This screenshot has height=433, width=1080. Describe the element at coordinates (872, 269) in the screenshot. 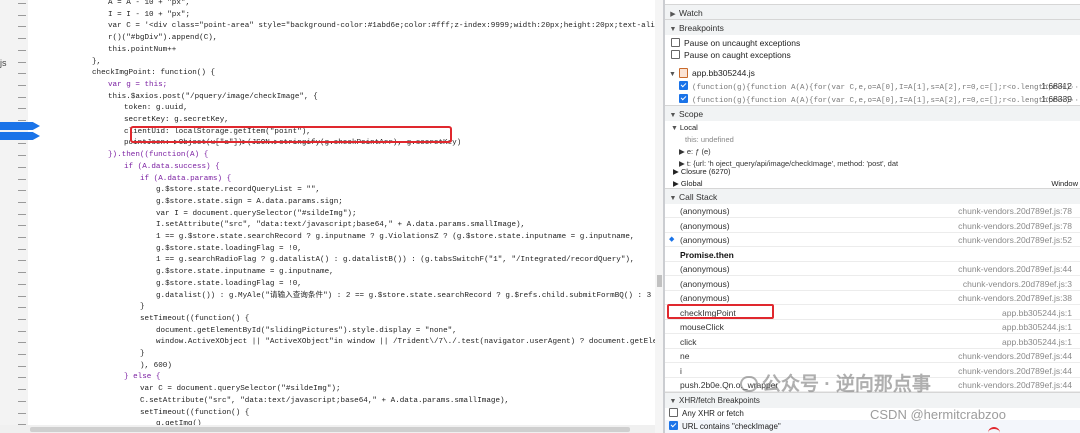

I see `call-frame: (anonymous) chunk-vendors.20d789ef.js:44` at that location.